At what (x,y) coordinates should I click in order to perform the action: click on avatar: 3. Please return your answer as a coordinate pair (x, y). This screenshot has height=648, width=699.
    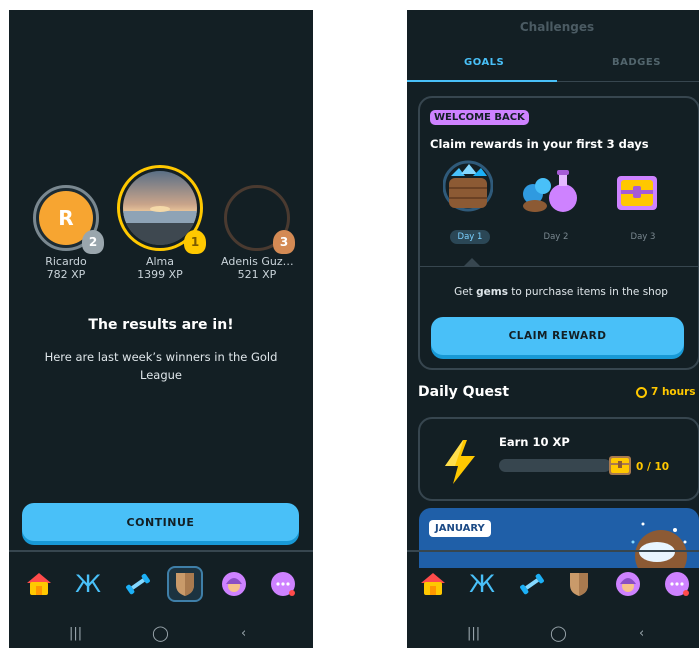
    Looking at the image, I should click on (259, 219).